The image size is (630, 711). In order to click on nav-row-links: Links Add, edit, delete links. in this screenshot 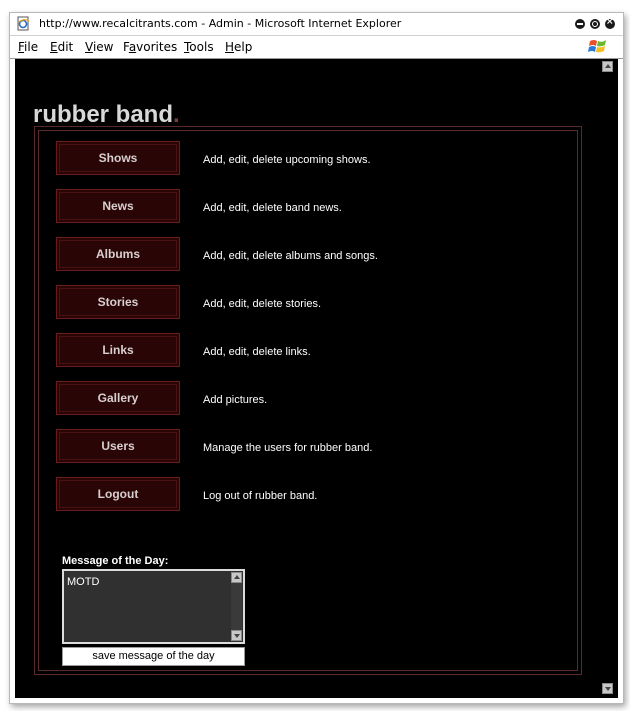, I will do `click(316, 351)`.